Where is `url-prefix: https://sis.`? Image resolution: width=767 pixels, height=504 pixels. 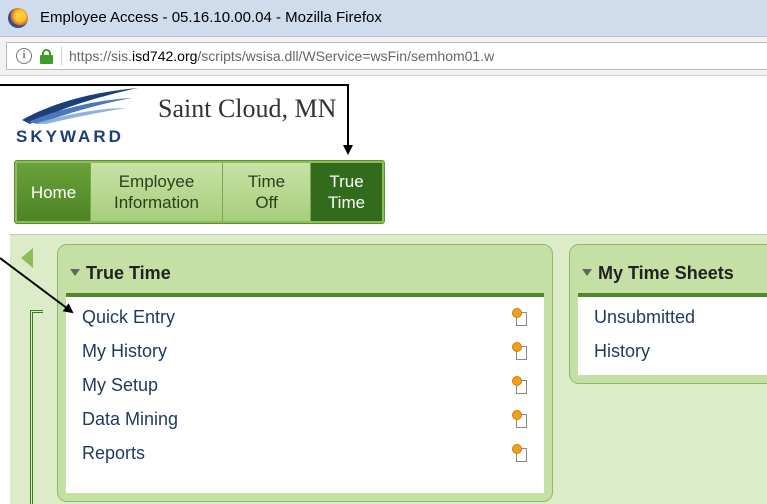
url-prefix: https://sis. is located at coordinates (101, 56).